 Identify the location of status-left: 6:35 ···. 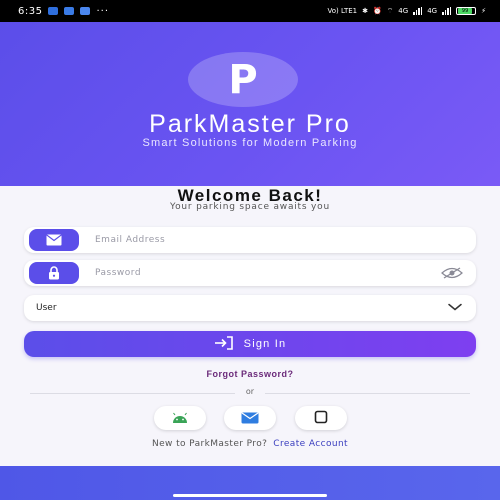
(63, 11).